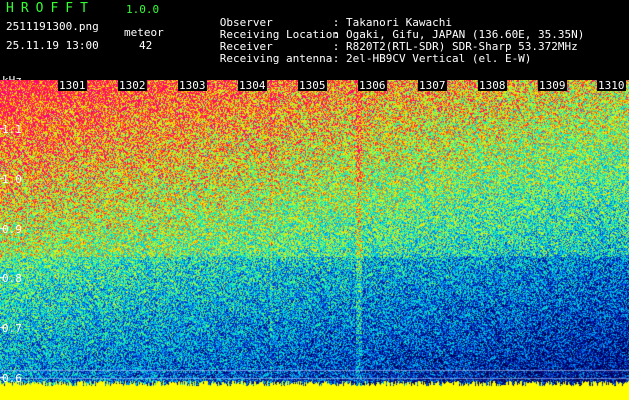  Describe the element at coordinates (492, 85) in the screenshot. I see `time-tick-label: 1308` at that location.